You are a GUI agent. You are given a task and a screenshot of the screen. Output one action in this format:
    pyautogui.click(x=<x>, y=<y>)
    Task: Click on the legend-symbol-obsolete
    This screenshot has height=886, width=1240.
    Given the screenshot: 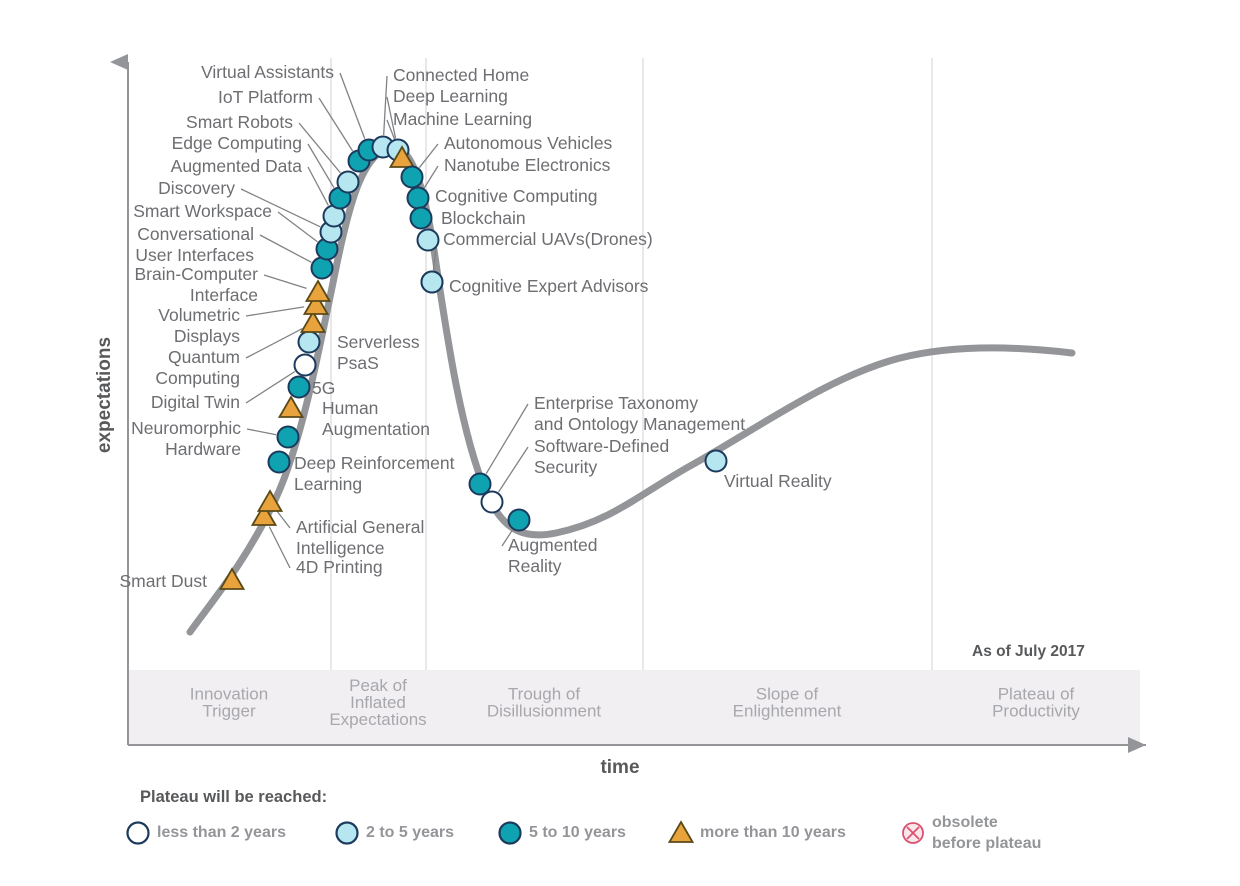 What is the action you would take?
    pyautogui.click(x=913, y=833)
    